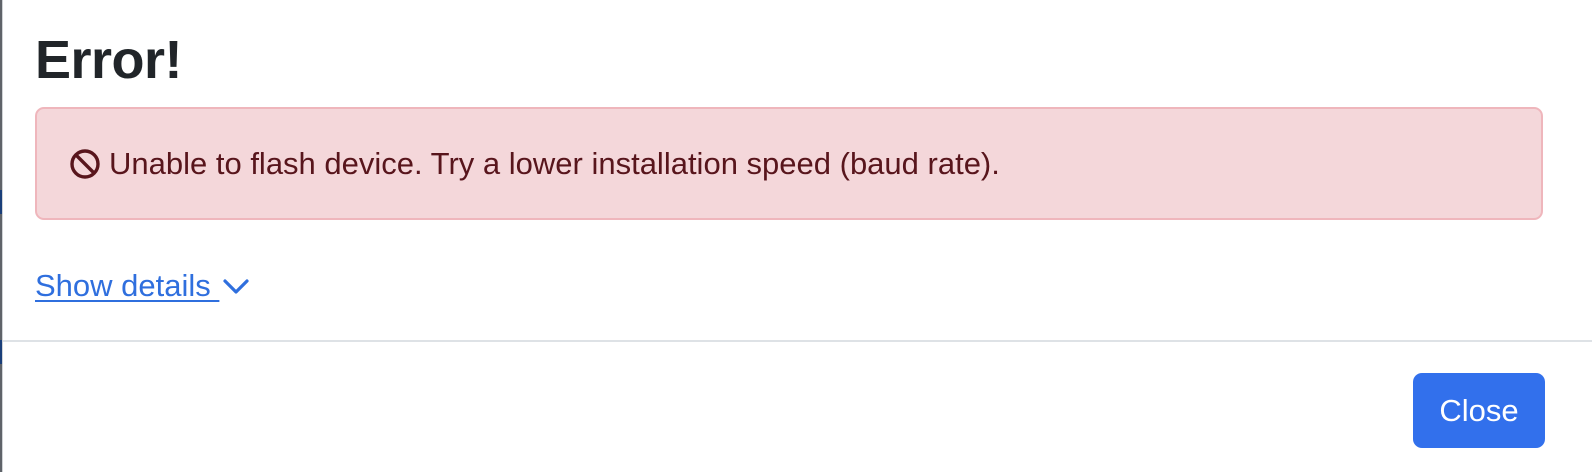 This screenshot has width=1592, height=472. What do you see at coordinates (127, 285) in the screenshot?
I see `show-details-label: Show details` at bounding box center [127, 285].